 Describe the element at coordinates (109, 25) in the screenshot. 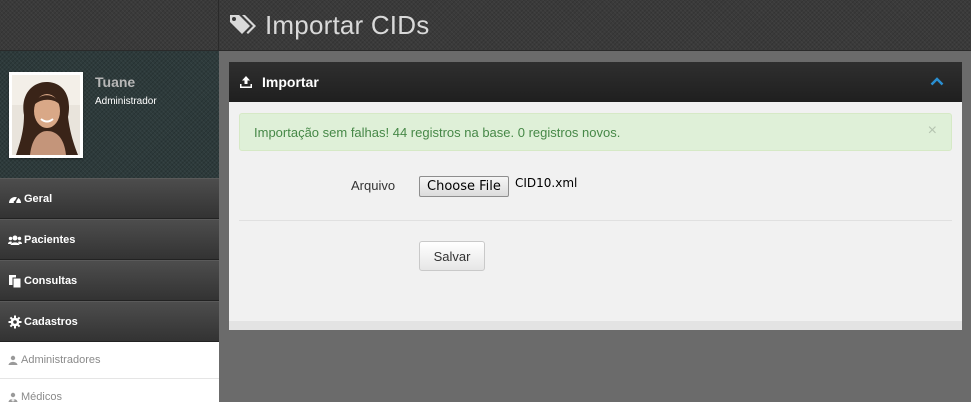

I see `brand-area` at that location.